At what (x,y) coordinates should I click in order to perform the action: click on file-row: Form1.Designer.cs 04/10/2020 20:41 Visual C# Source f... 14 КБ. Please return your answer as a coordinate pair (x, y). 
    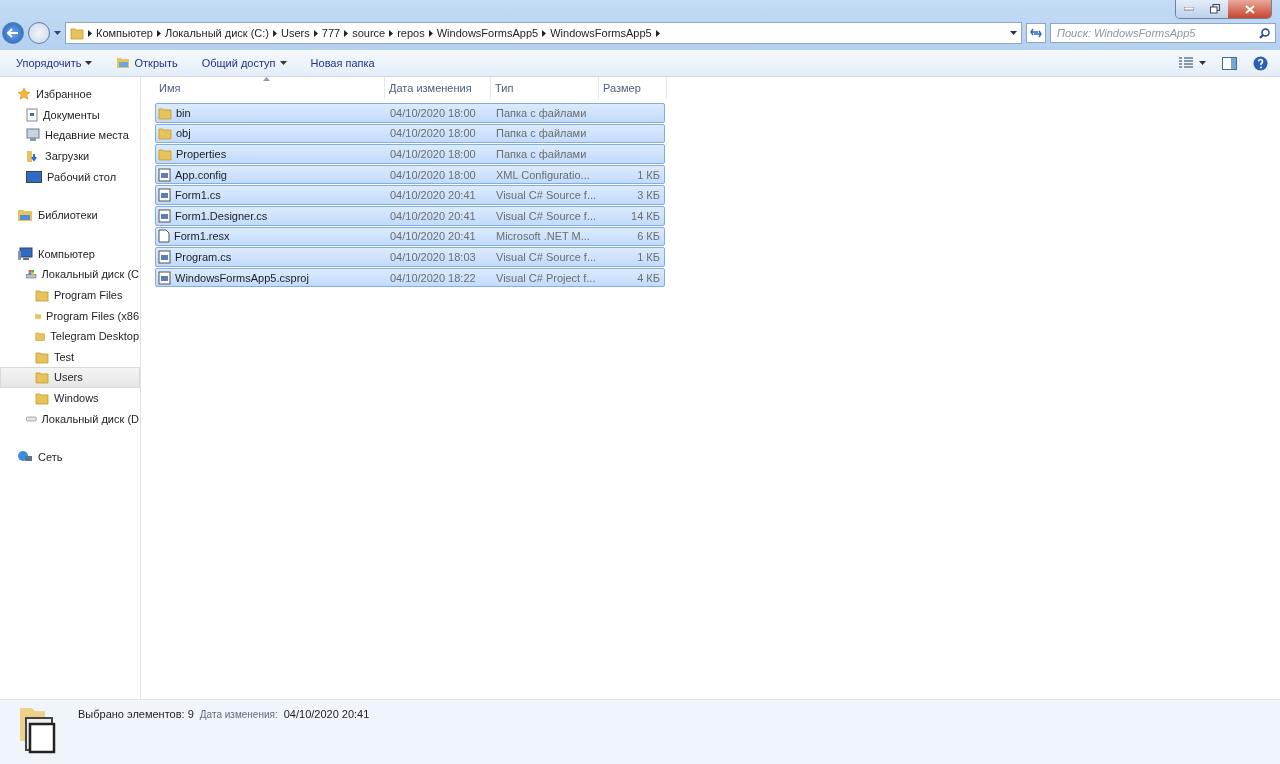
    Looking at the image, I should click on (410, 215).